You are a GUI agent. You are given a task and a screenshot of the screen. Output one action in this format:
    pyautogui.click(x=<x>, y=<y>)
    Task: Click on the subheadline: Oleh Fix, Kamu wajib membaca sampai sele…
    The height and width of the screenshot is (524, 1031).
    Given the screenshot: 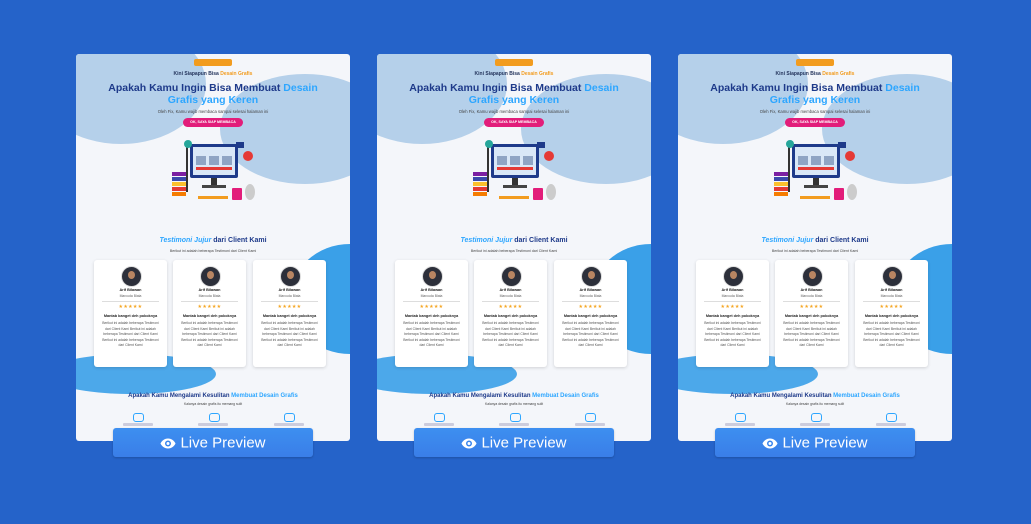 What is the action you would take?
    pyautogui.click(x=514, y=111)
    